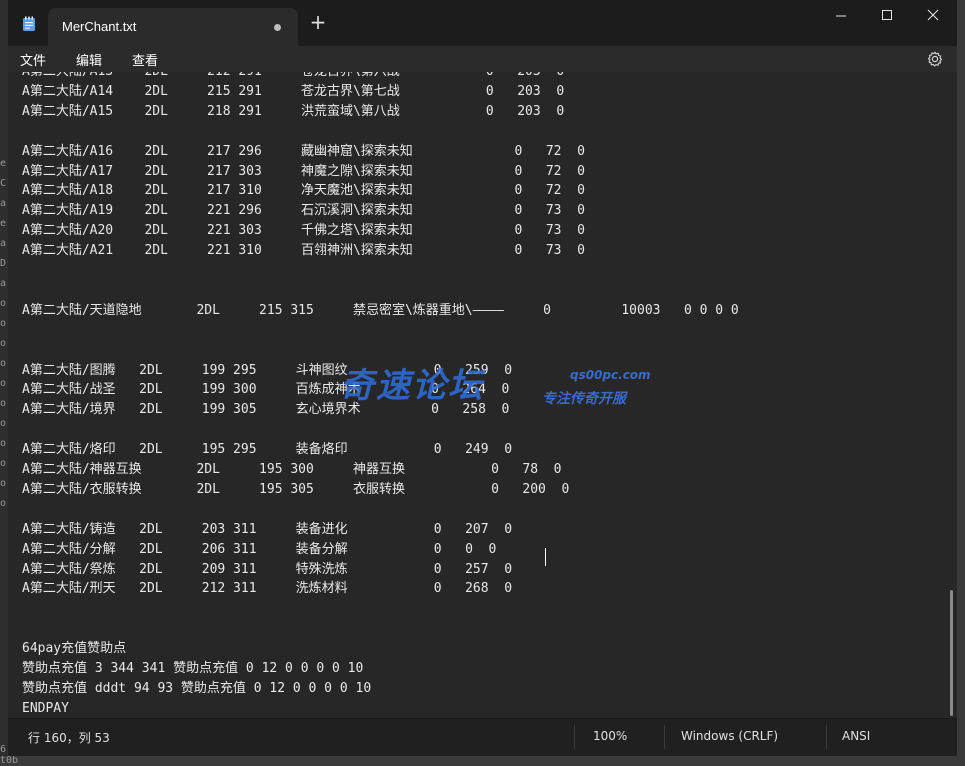 The image size is (965, 766). What do you see at coordinates (45, 708) in the screenshot?
I see `text-line: ENDPAY` at bounding box center [45, 708].